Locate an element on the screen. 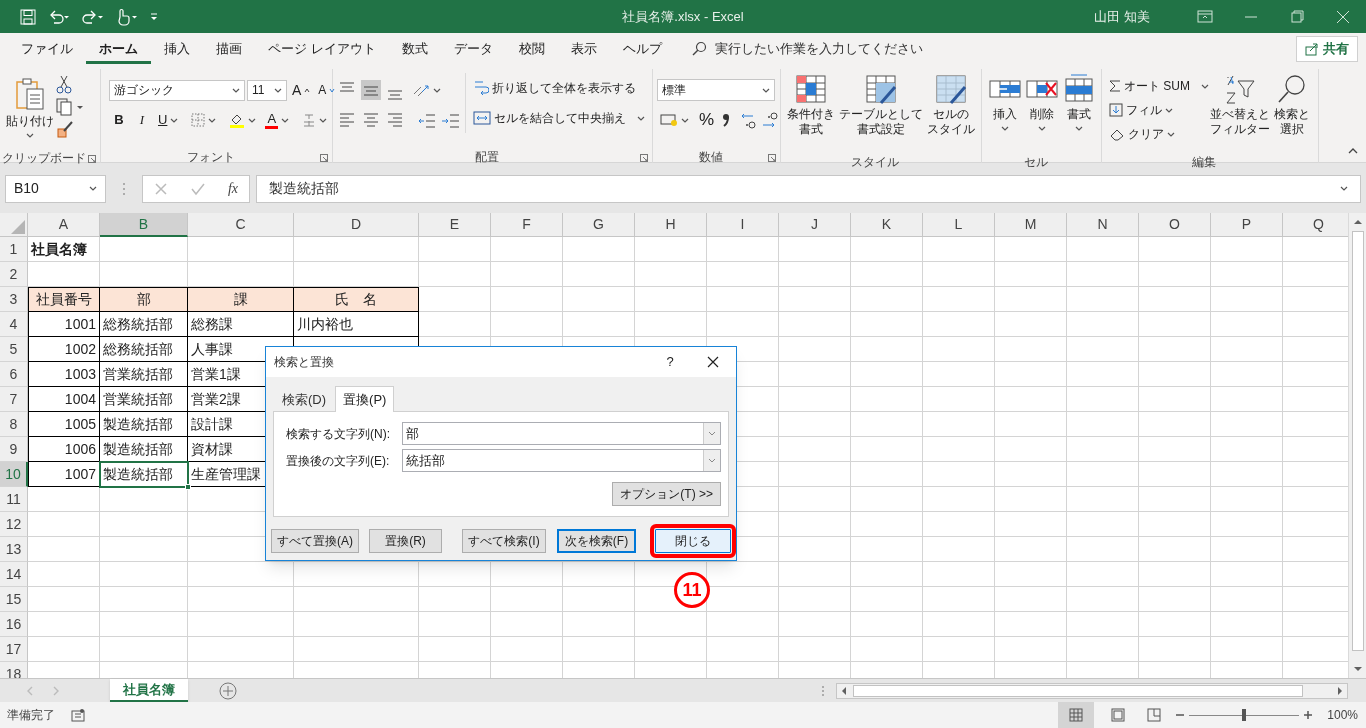 Image resolution: width=1366 pixels, height=728 pixels. row-header: 11 is located at coordinates (14, 499).